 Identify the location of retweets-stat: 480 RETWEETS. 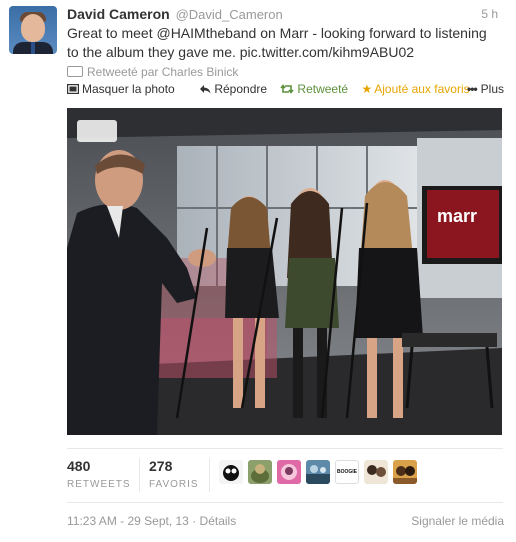
(99, 474).